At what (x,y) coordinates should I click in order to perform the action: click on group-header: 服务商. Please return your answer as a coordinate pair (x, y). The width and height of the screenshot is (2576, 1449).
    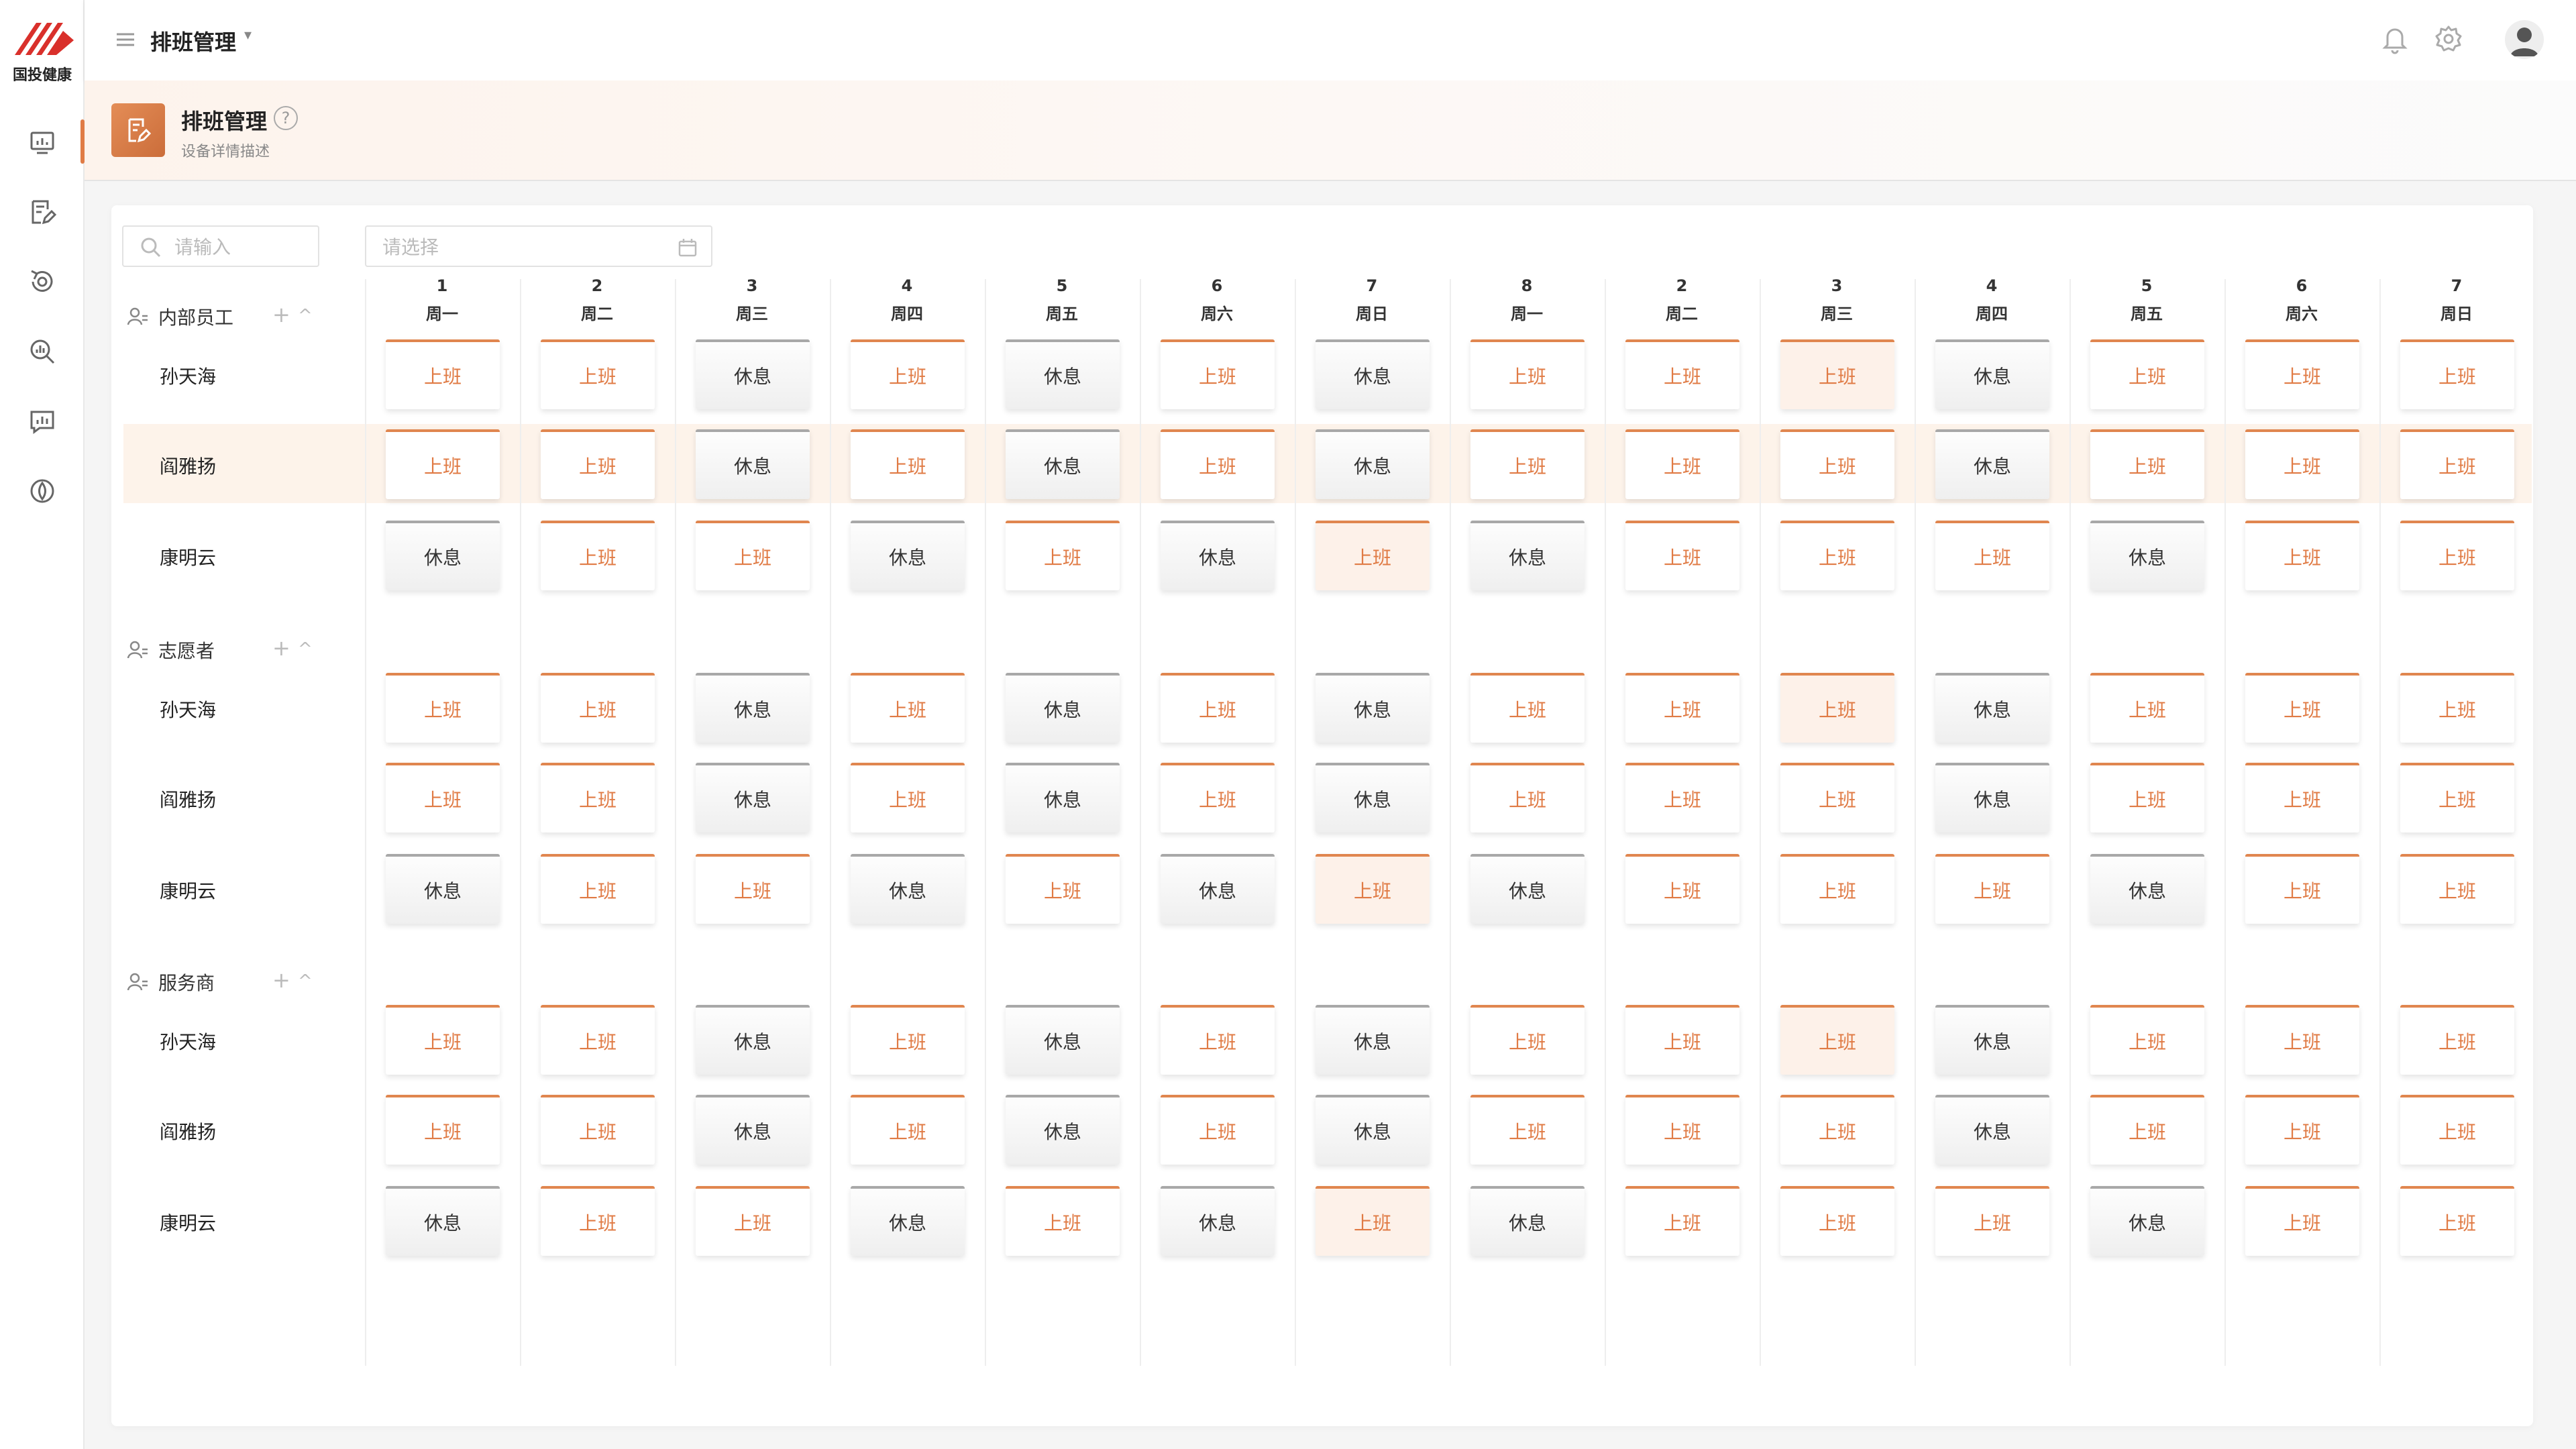
    Looking at the image, I should click on (170, 982).